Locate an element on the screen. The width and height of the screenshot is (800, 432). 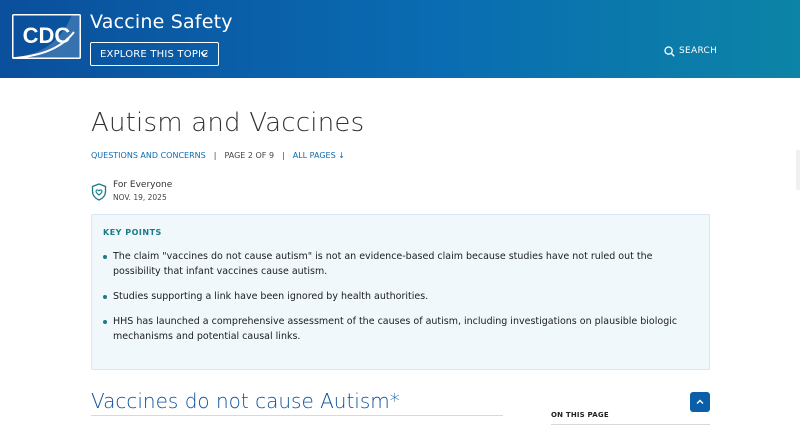
search-button: SEARCH is located at coordinates (690, 51).